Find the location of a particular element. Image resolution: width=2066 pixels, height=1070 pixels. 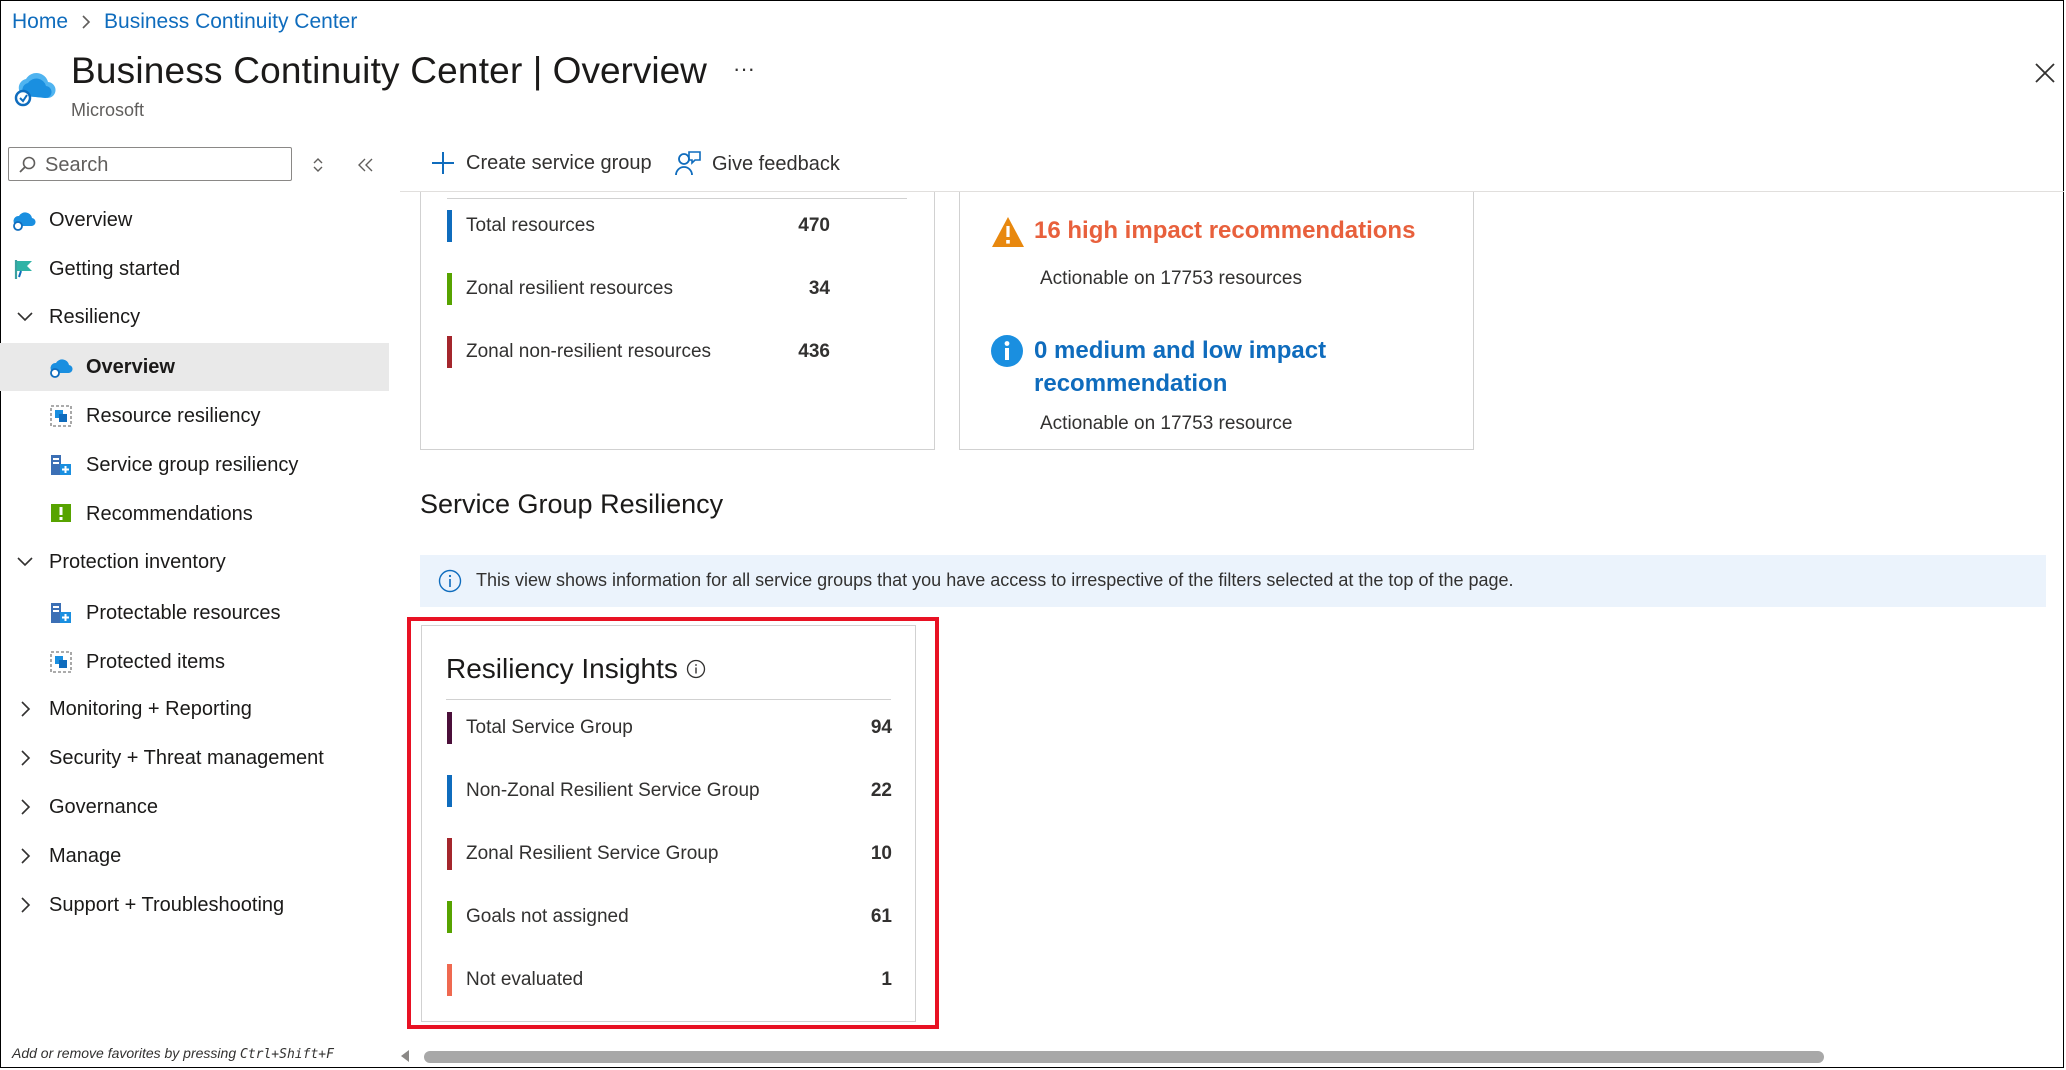

sidebar-item-overview: Overview is located at coordinates (194, 220).